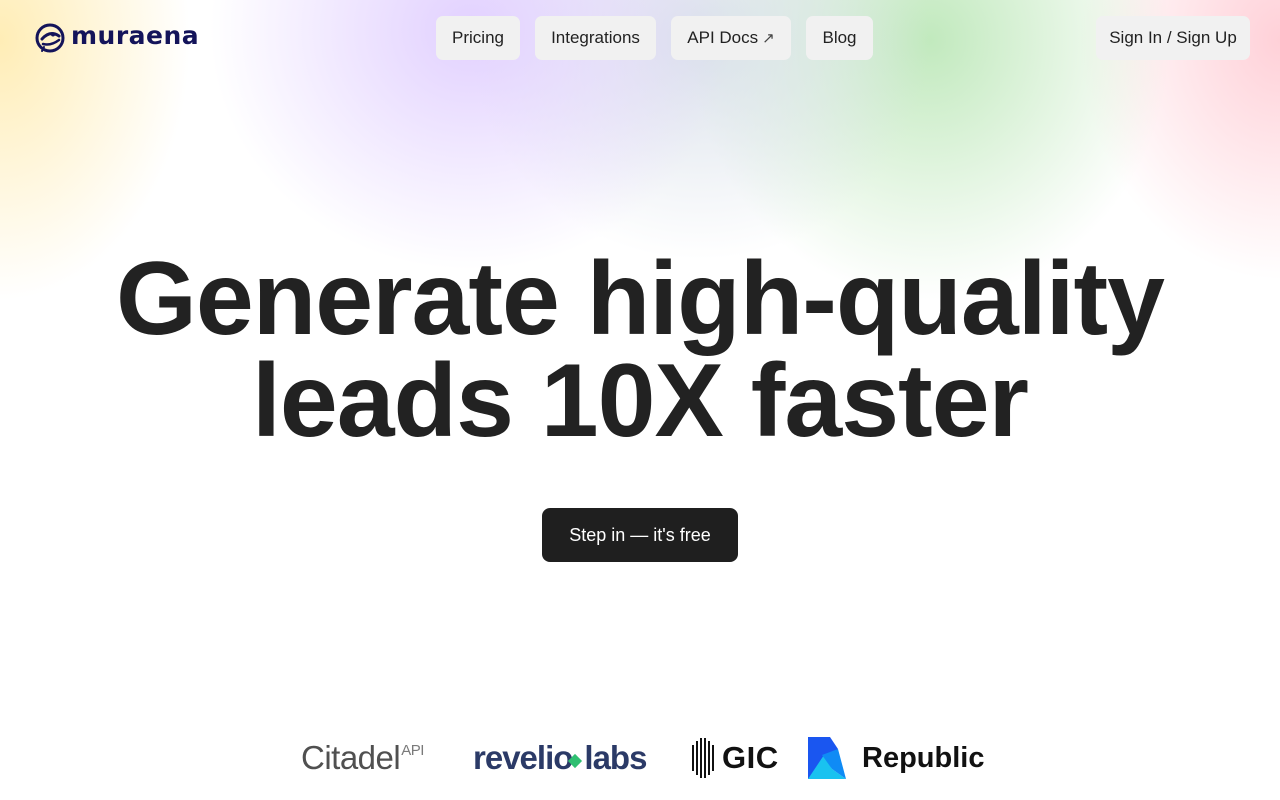  What do you see at coordinates (923, 757) in the screenshot?
I see `republic-wordmark: Republic` at bounding box center [923, 757].